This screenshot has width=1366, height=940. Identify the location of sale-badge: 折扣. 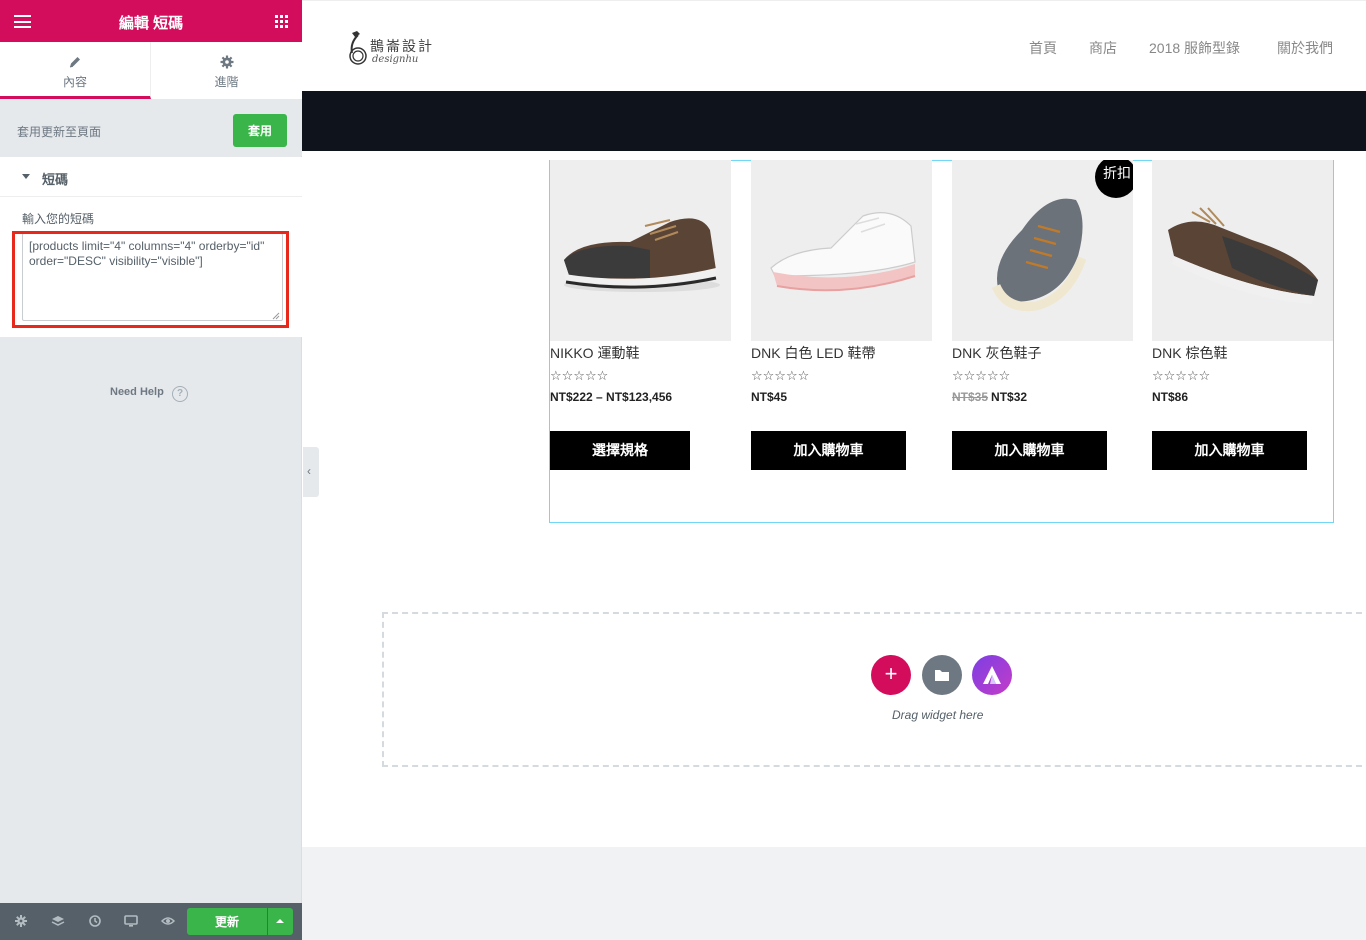
(1114, 179).